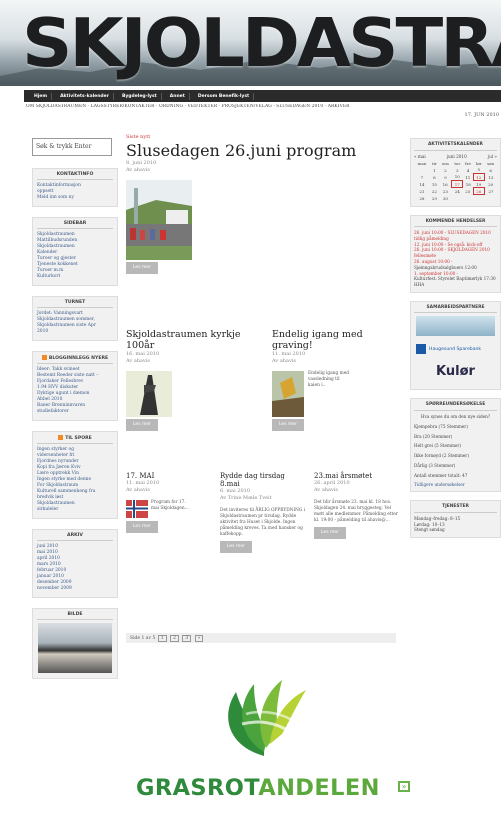 The image size is (501, 837). Describe the element at coordinates (72, 147) in the screenshot. I see `search-input: Søk & trykk Enter` at that location.